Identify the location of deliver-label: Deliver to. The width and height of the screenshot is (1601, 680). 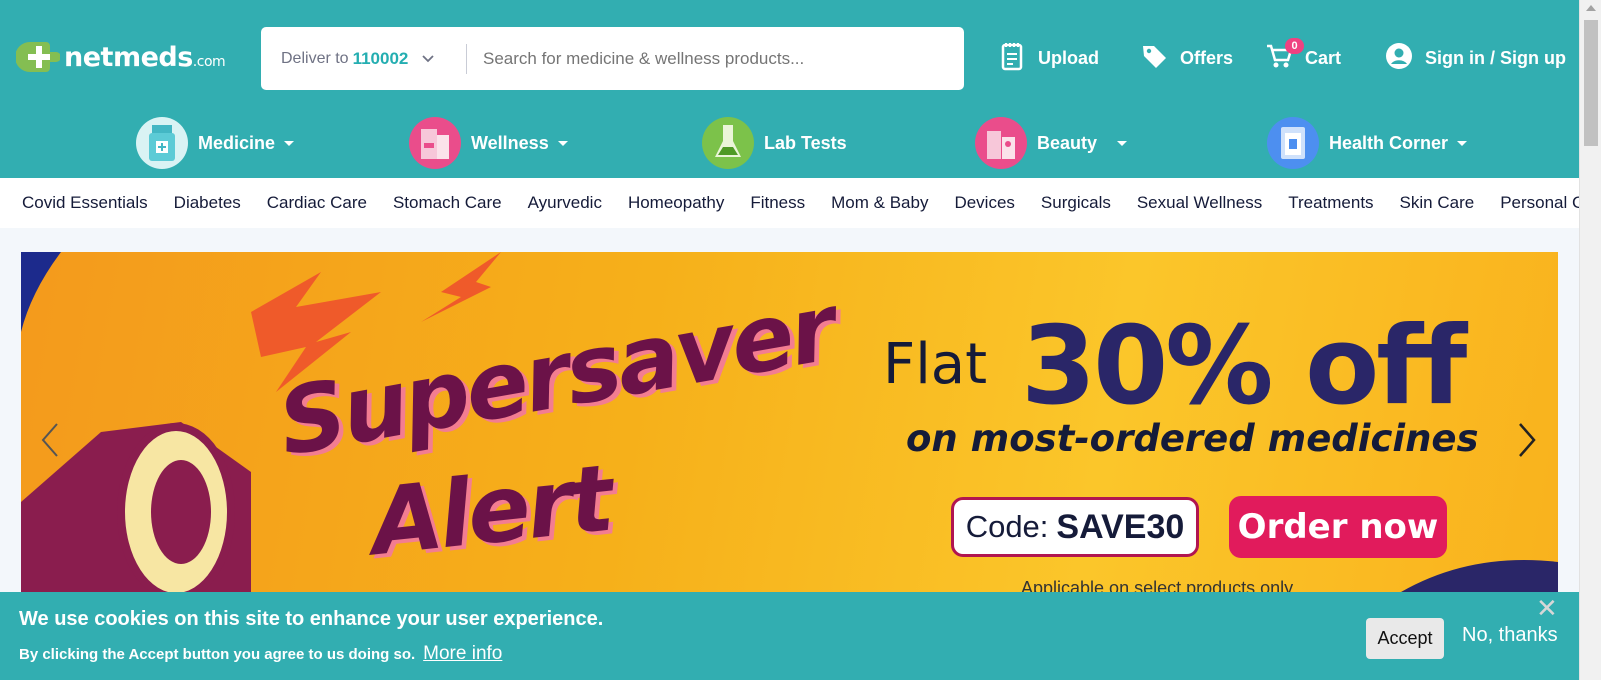
(315, 58).